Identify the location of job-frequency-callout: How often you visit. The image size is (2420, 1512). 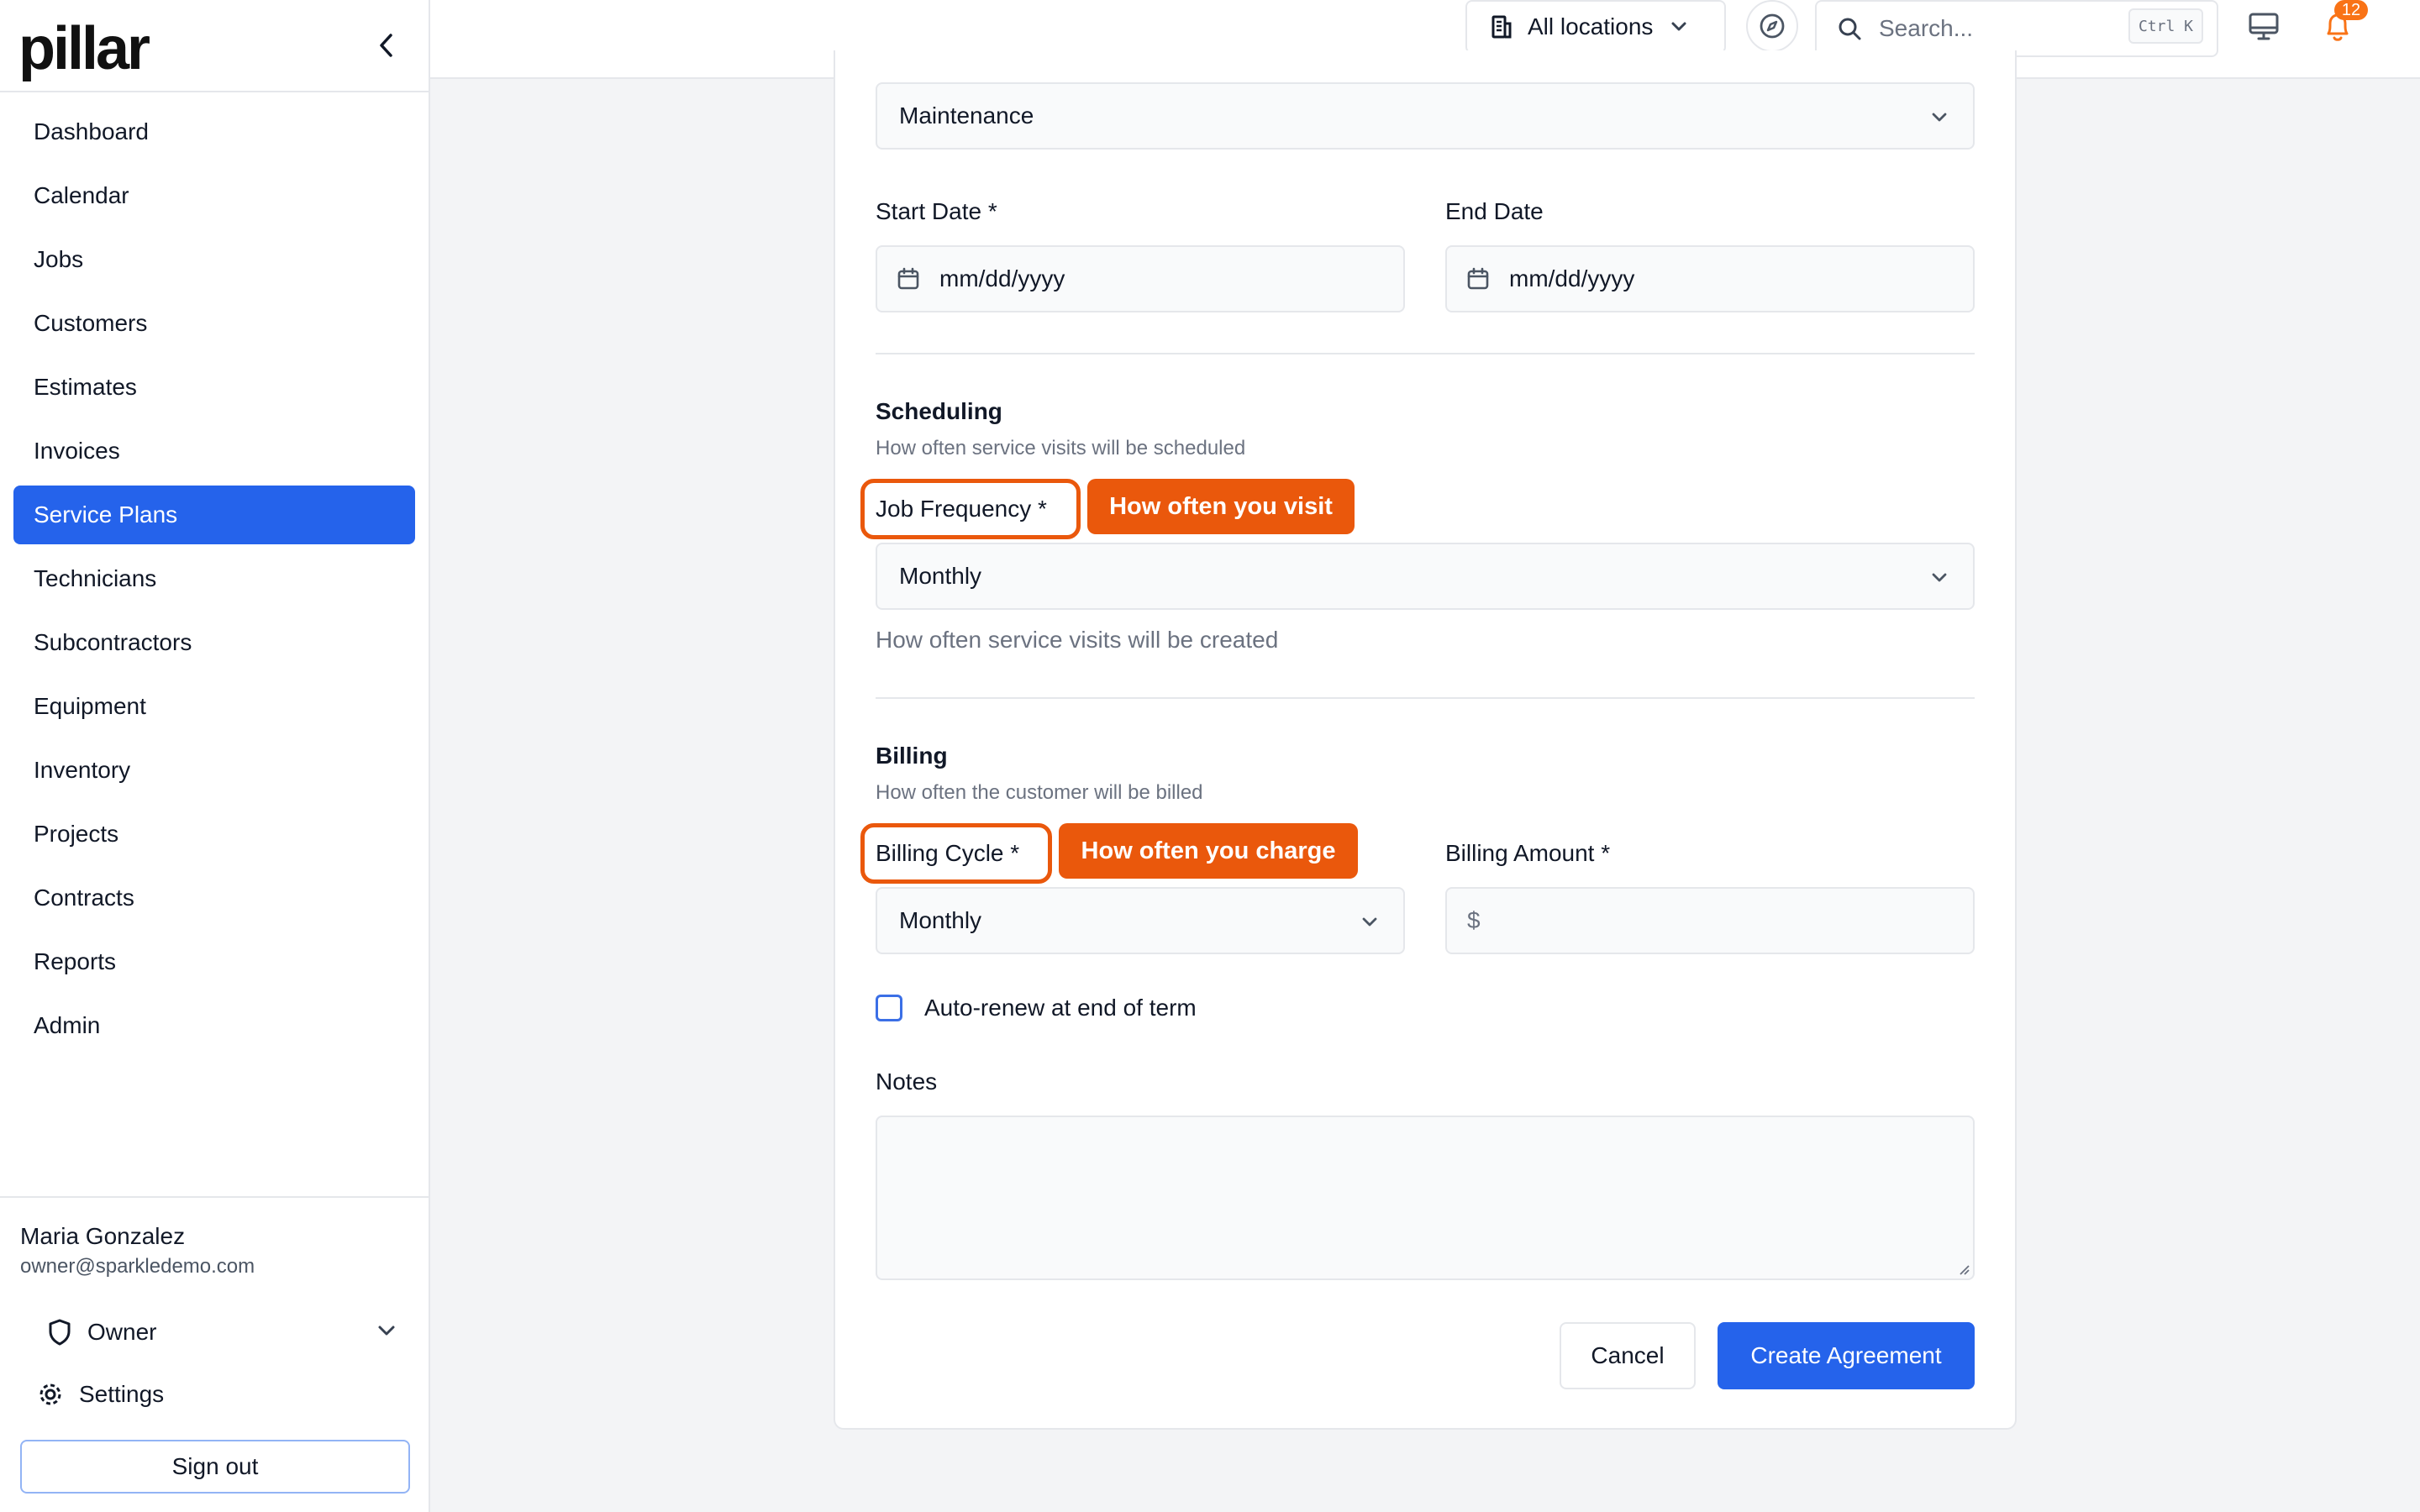
(1221, 506).